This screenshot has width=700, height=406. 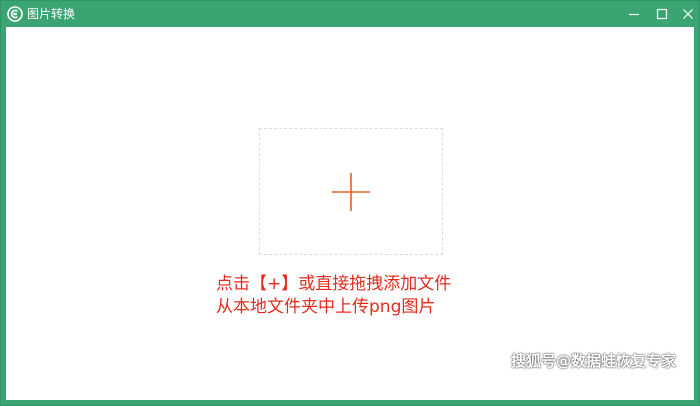 I want to click on plus-icon, so click(x=351, y=192).